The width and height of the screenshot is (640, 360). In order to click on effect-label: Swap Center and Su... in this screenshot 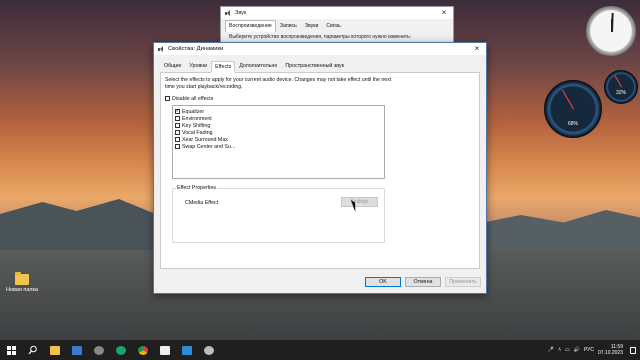, I will do `click(209, 146)`.